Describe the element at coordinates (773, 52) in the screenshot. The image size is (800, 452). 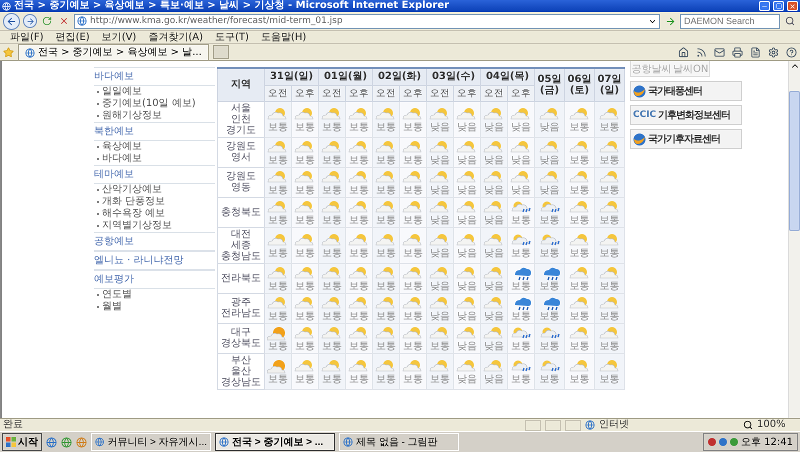
I see `settings-icon` at that location.